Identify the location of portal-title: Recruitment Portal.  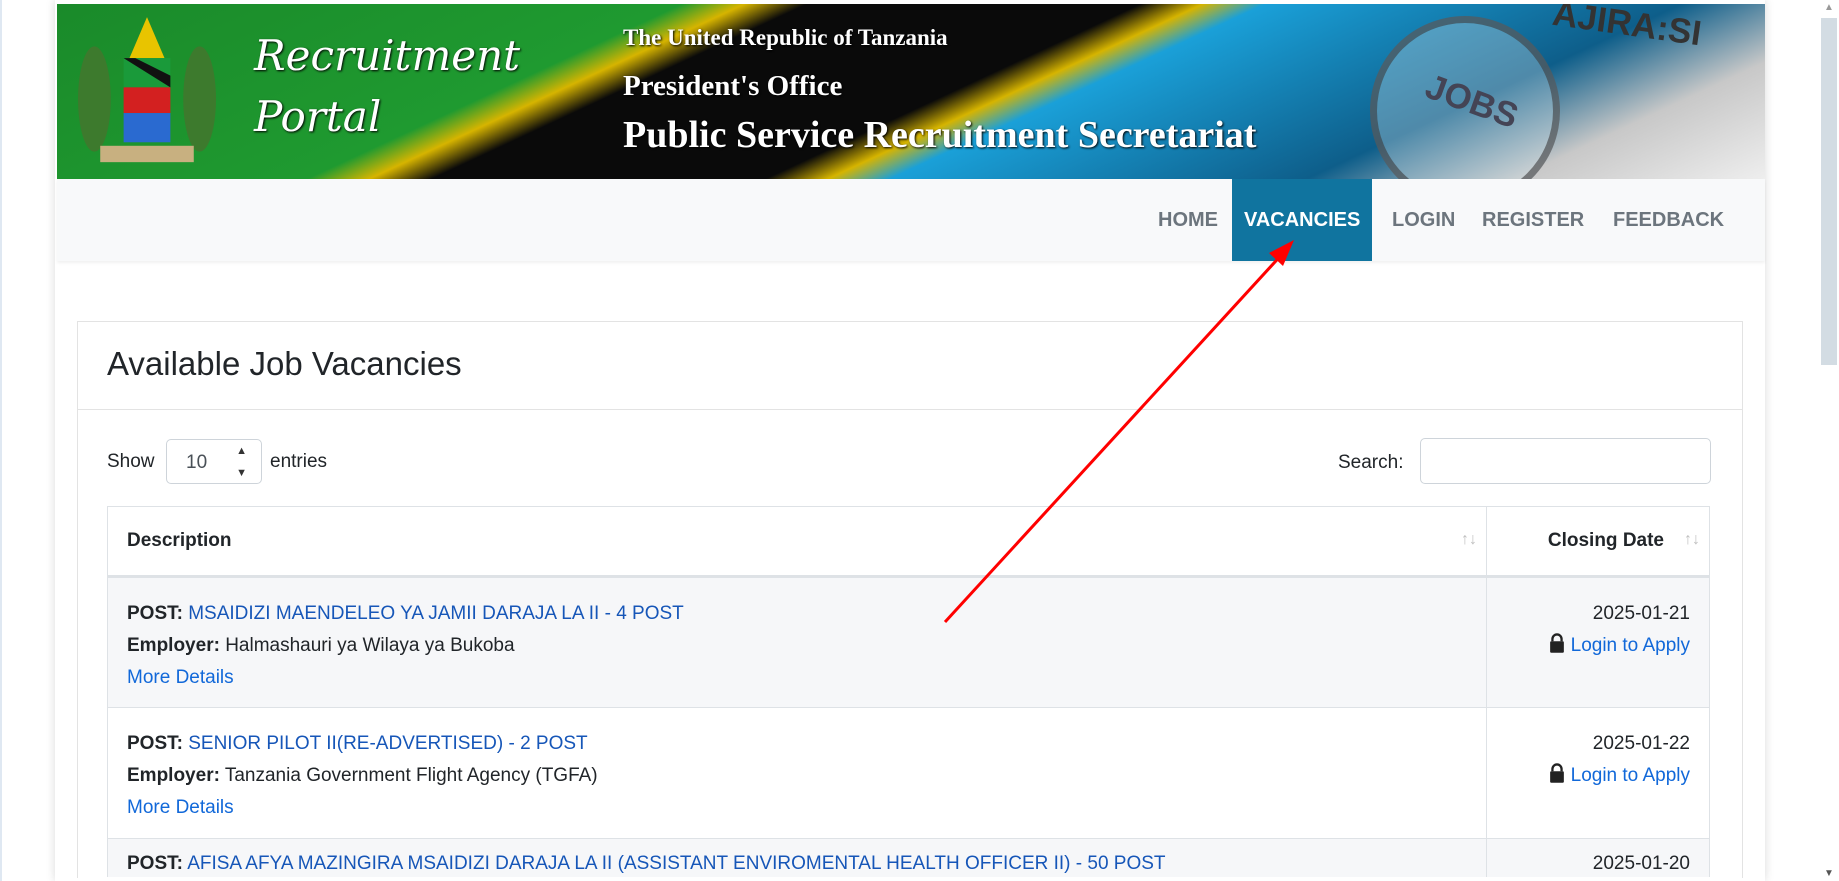
(387, 86).